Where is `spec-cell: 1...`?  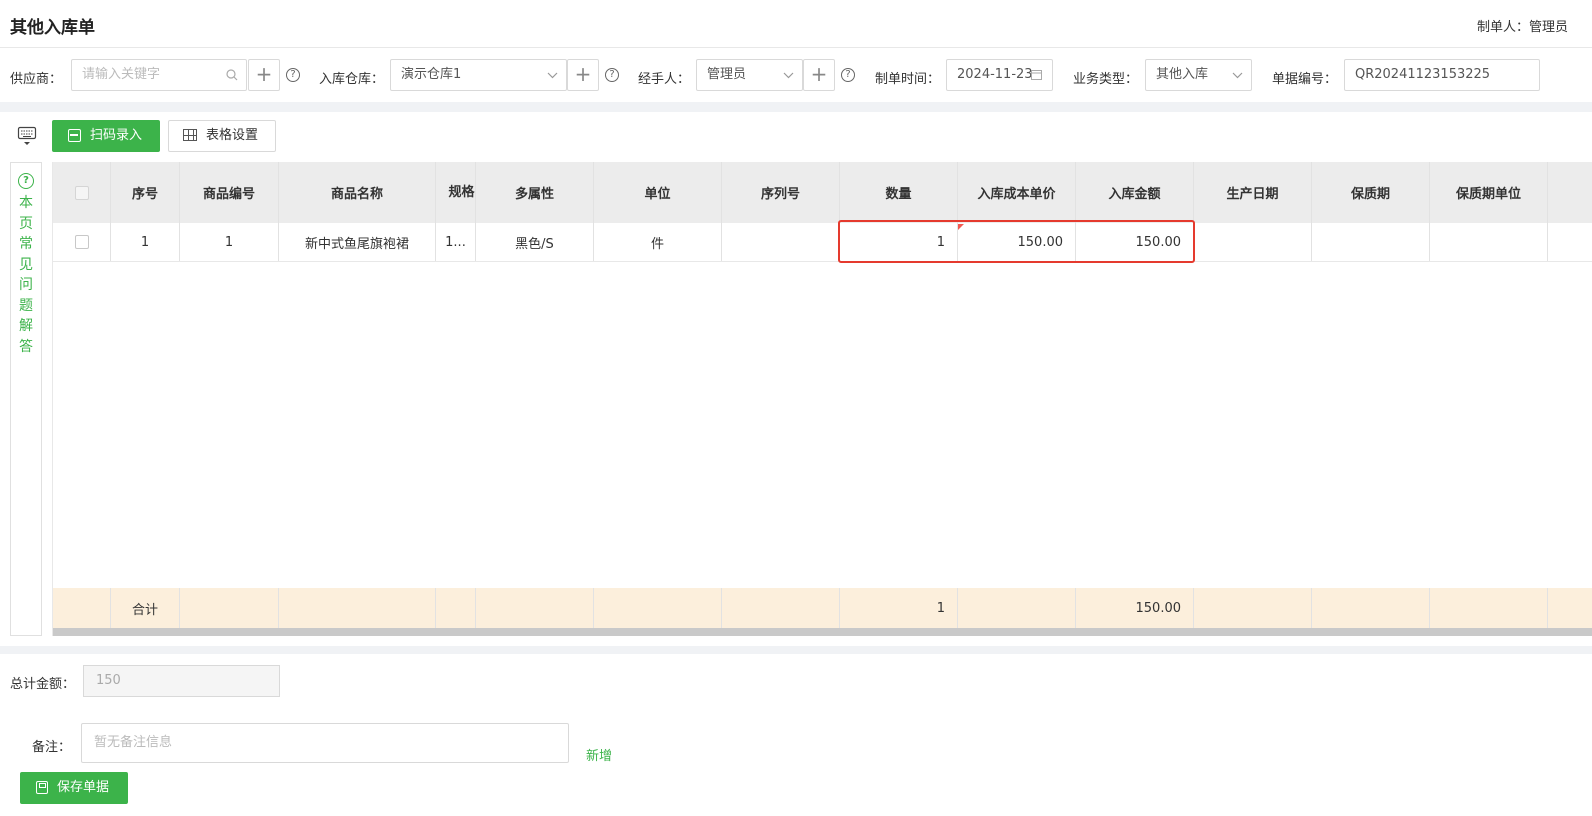 spec-cell: 1... is located at coordinates (456, 242).